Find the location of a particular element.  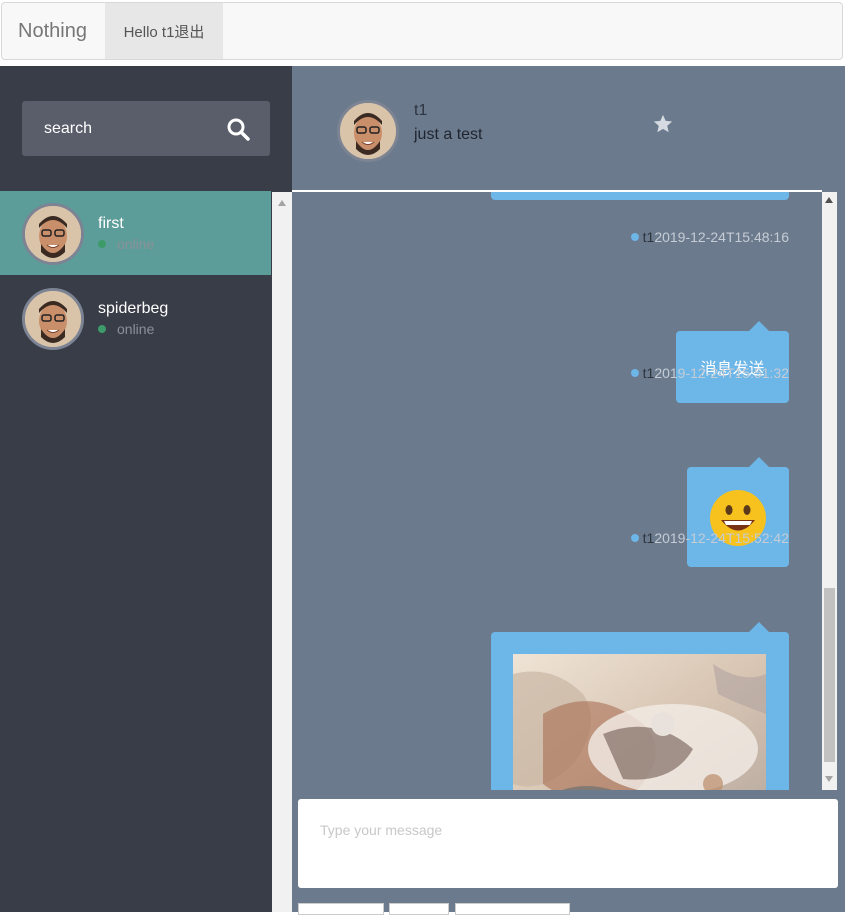

message-input is located at coordinates (568, 843).